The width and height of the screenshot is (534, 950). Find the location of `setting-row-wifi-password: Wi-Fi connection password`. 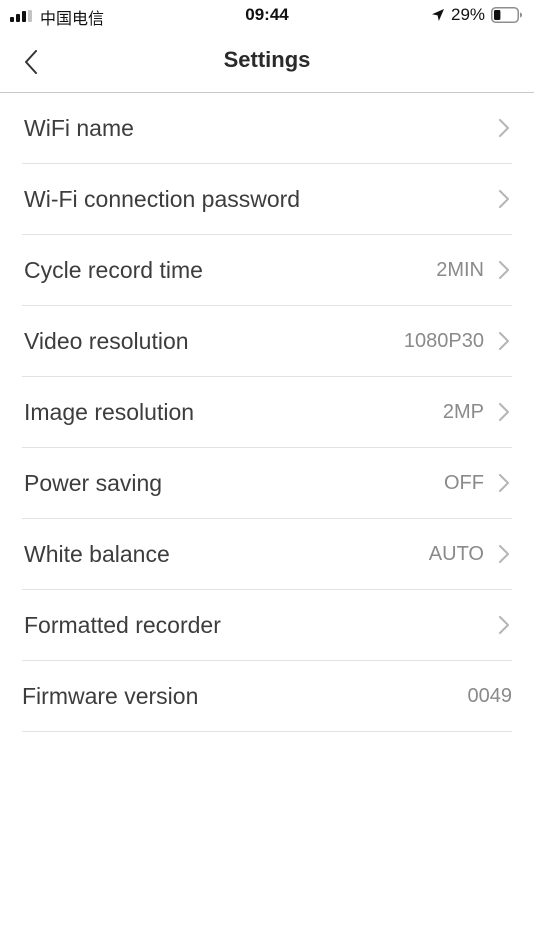

setting-row-wifi-password: Wi-Fi connection password is located at coordinates (267, 199).